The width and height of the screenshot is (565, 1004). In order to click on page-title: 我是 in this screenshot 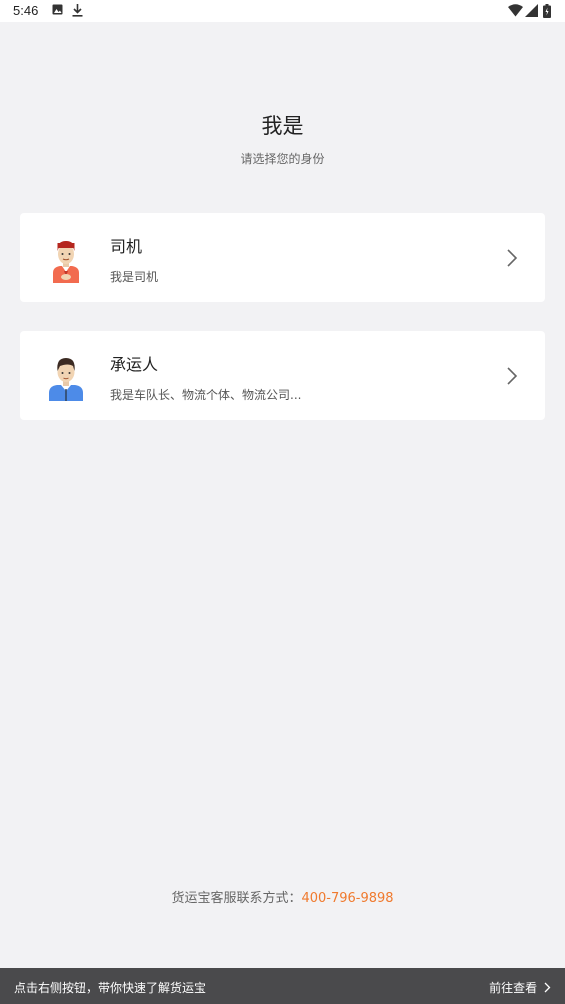, I will do `click(282, 126)`.